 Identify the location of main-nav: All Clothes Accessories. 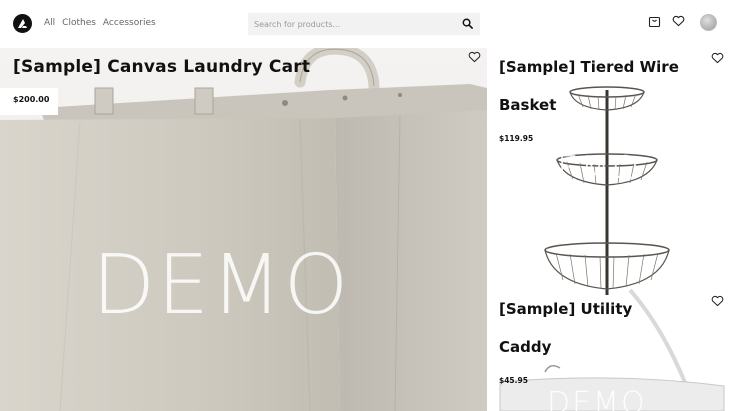
(100, 23).